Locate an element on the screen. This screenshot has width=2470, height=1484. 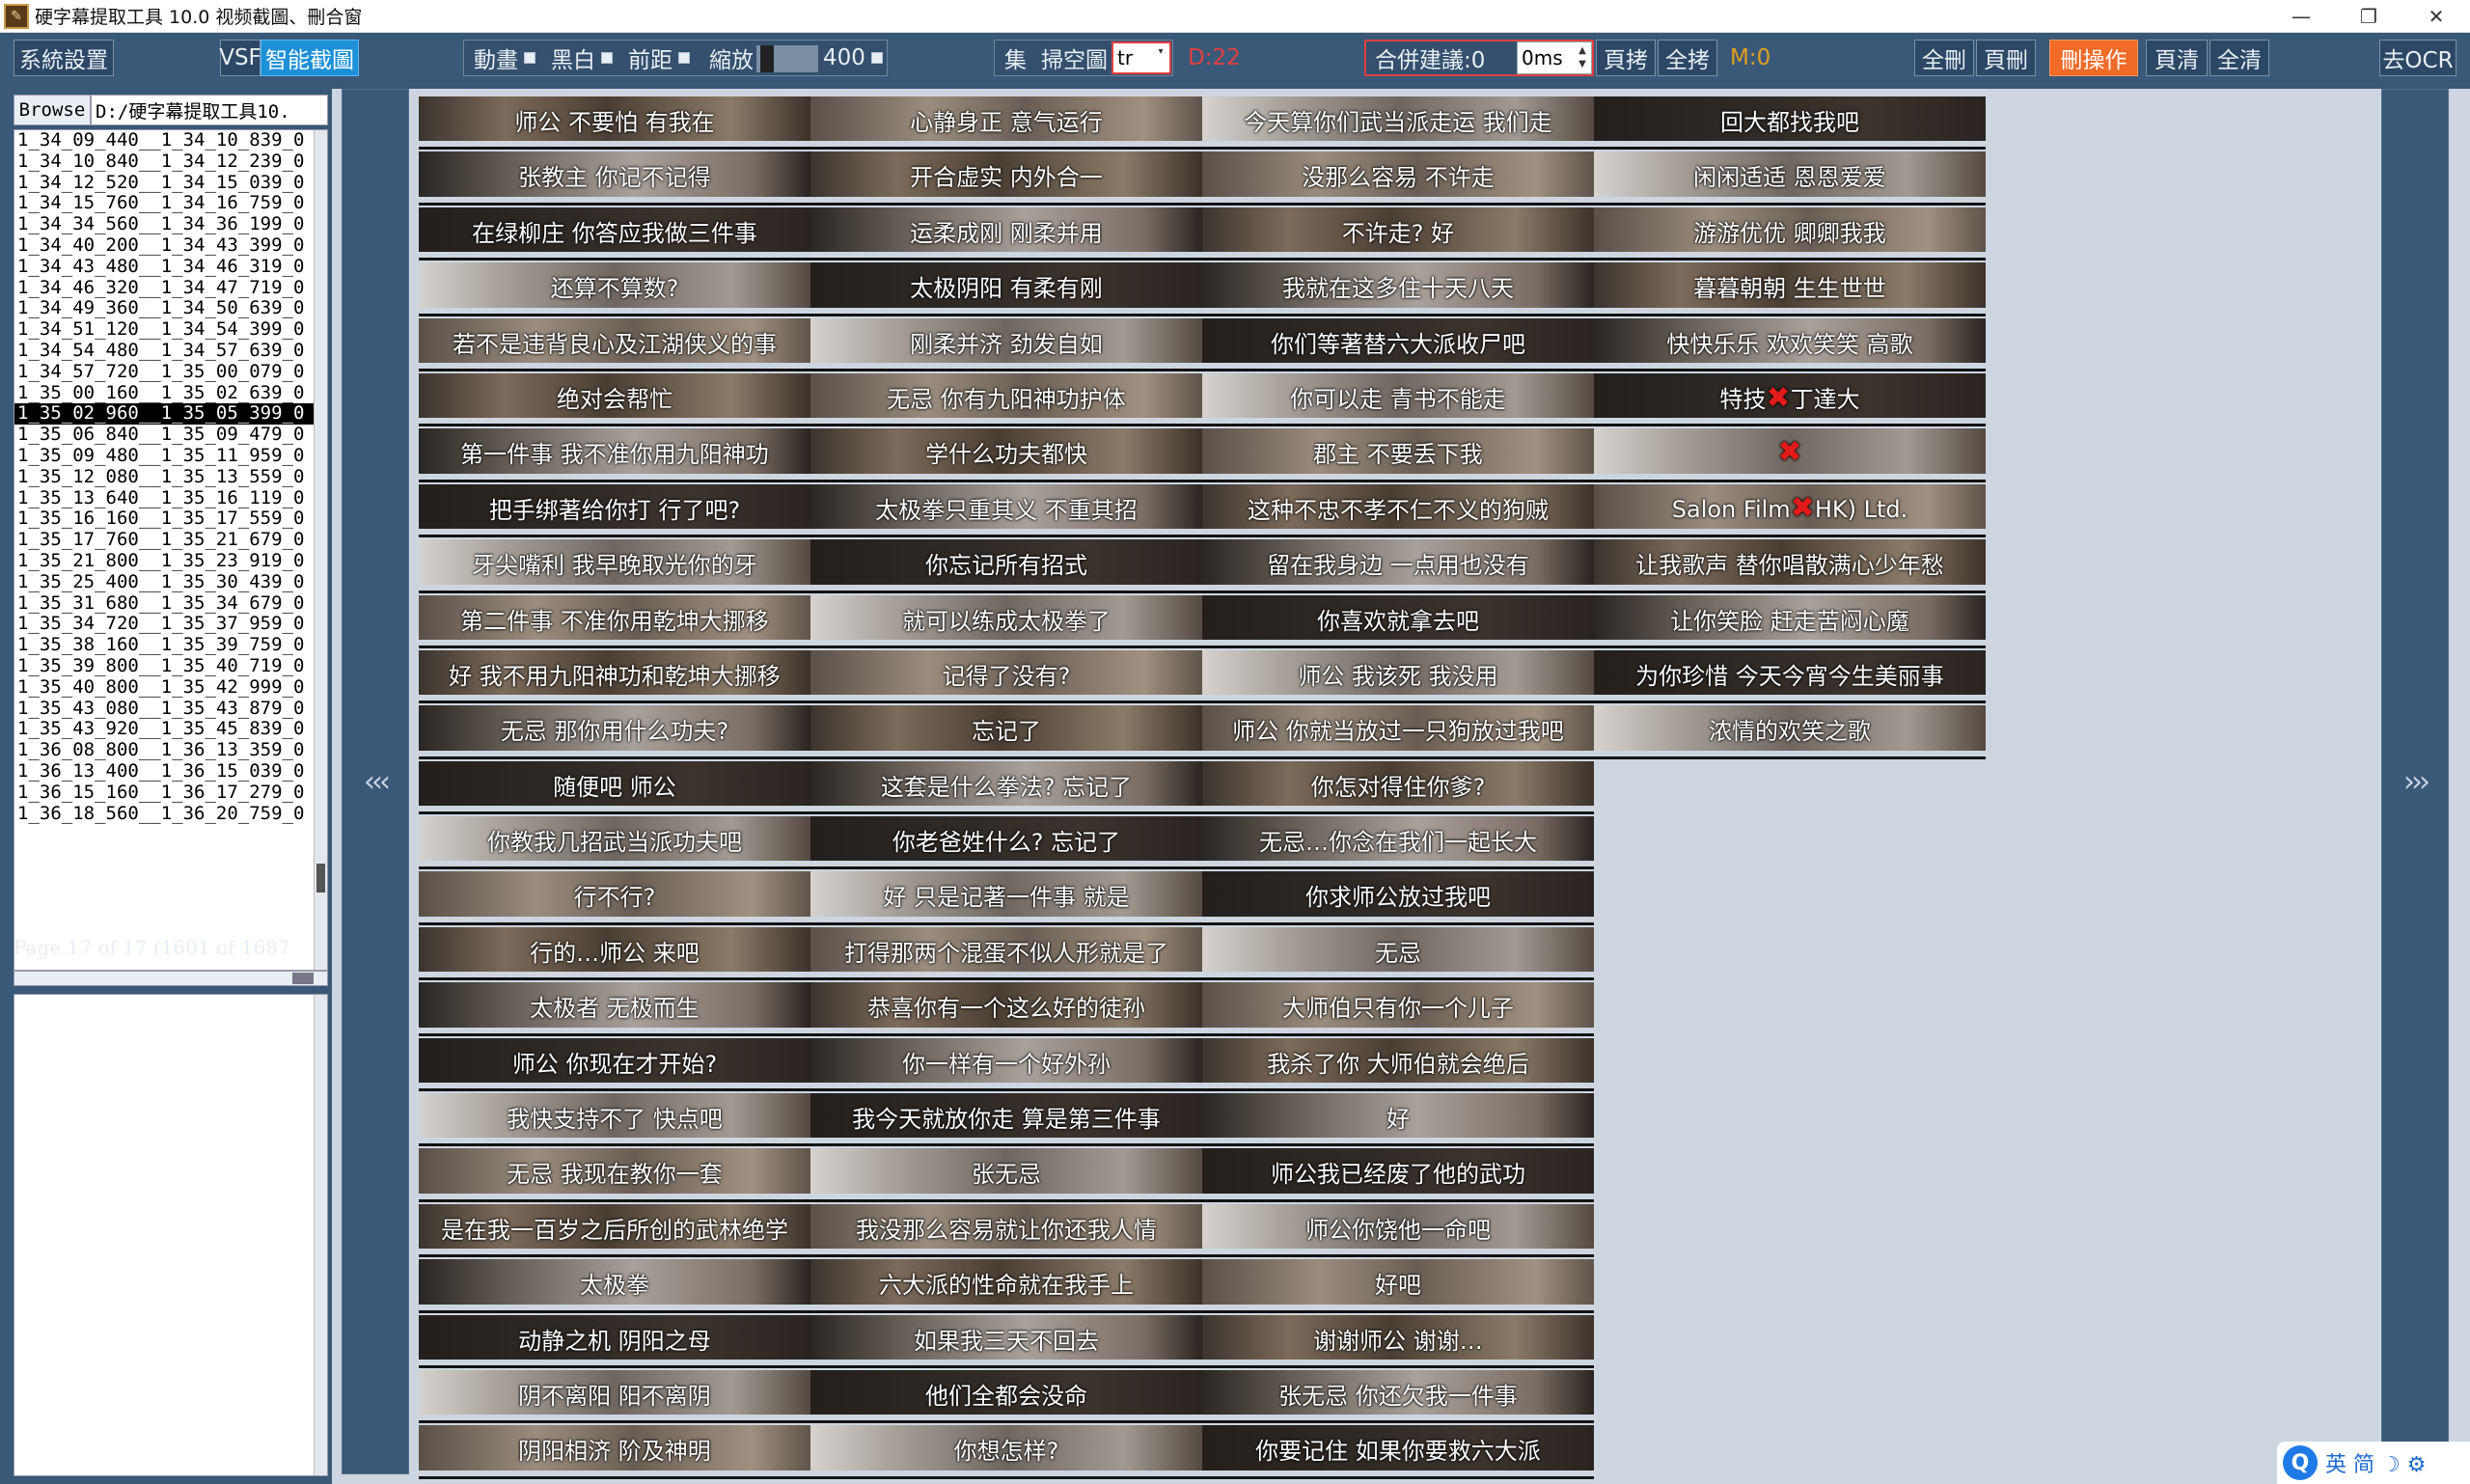
subtitle-frame: 我就在这多住十天八天 is located at coordinates (1398, 288).